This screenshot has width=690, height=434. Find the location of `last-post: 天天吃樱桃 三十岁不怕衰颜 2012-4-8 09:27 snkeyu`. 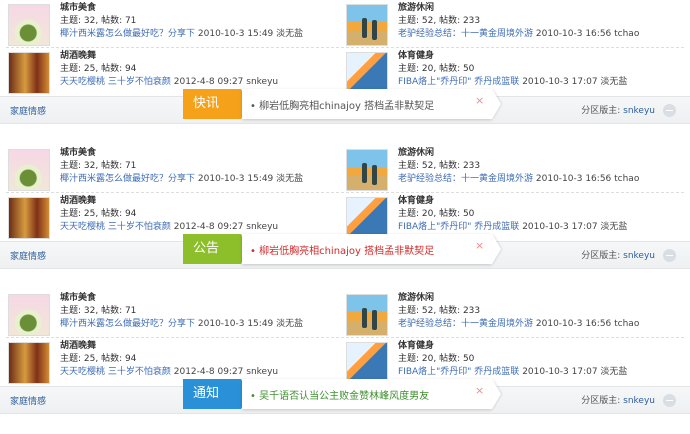

last-post: 天天吃樱桃 三十岁不怕衰颜 2012-4-8 09:27 snkeyu is located at coordinates (169, 80).